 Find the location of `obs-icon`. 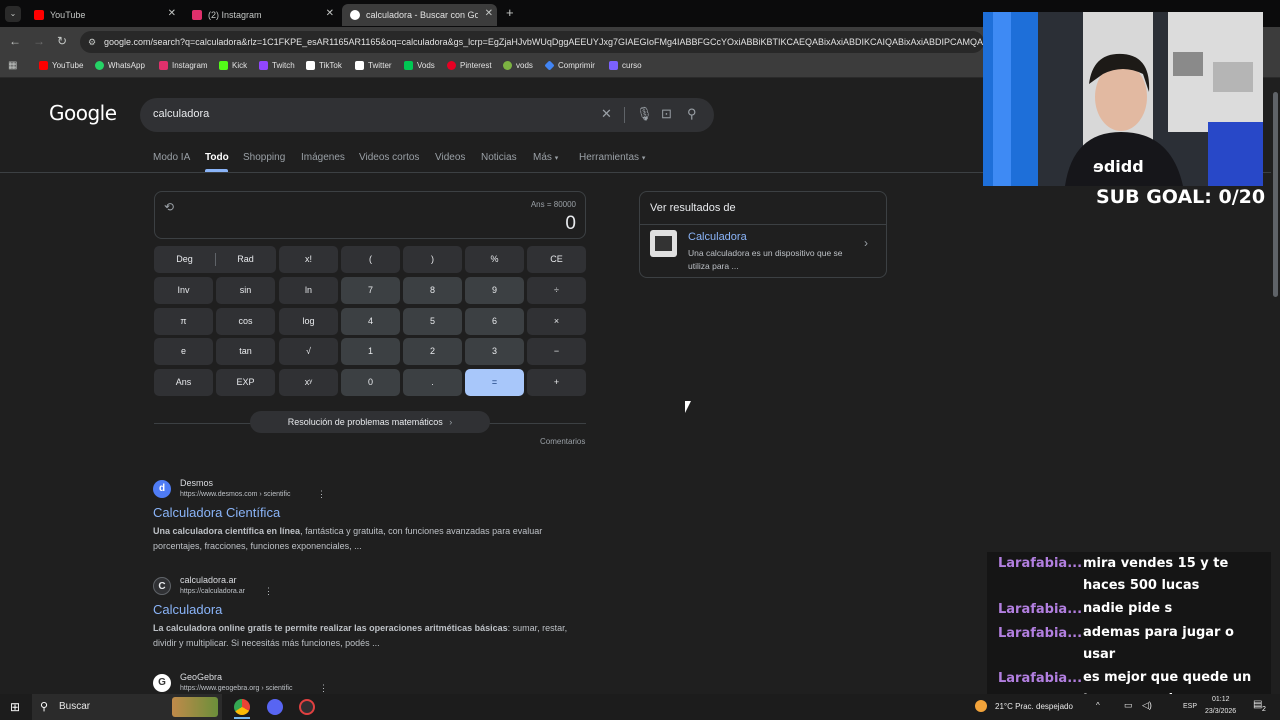

obs-icon is located at coordinates (307, 707).